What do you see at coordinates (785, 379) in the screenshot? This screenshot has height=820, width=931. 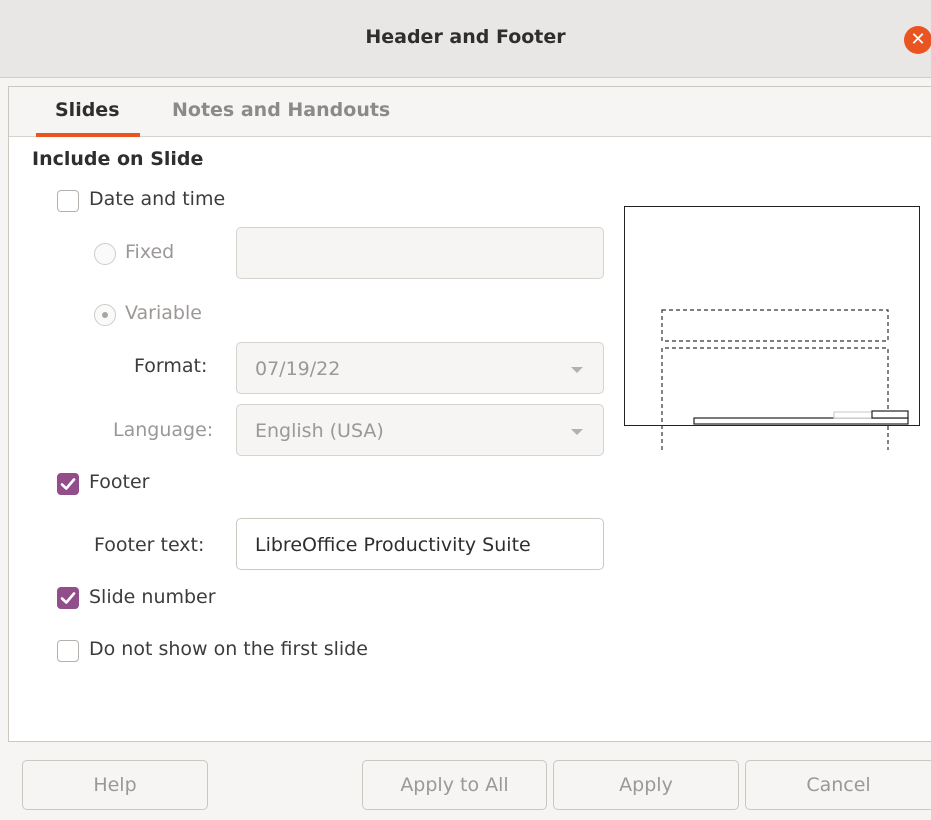 I see `preview-graphic` at bounding box center [785, 379].